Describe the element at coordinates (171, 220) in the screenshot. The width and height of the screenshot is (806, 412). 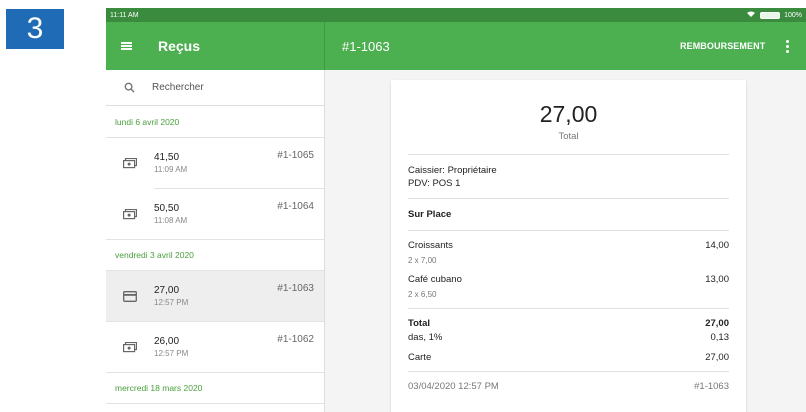
I see `receipt-time: 11:08 AM` at that location.